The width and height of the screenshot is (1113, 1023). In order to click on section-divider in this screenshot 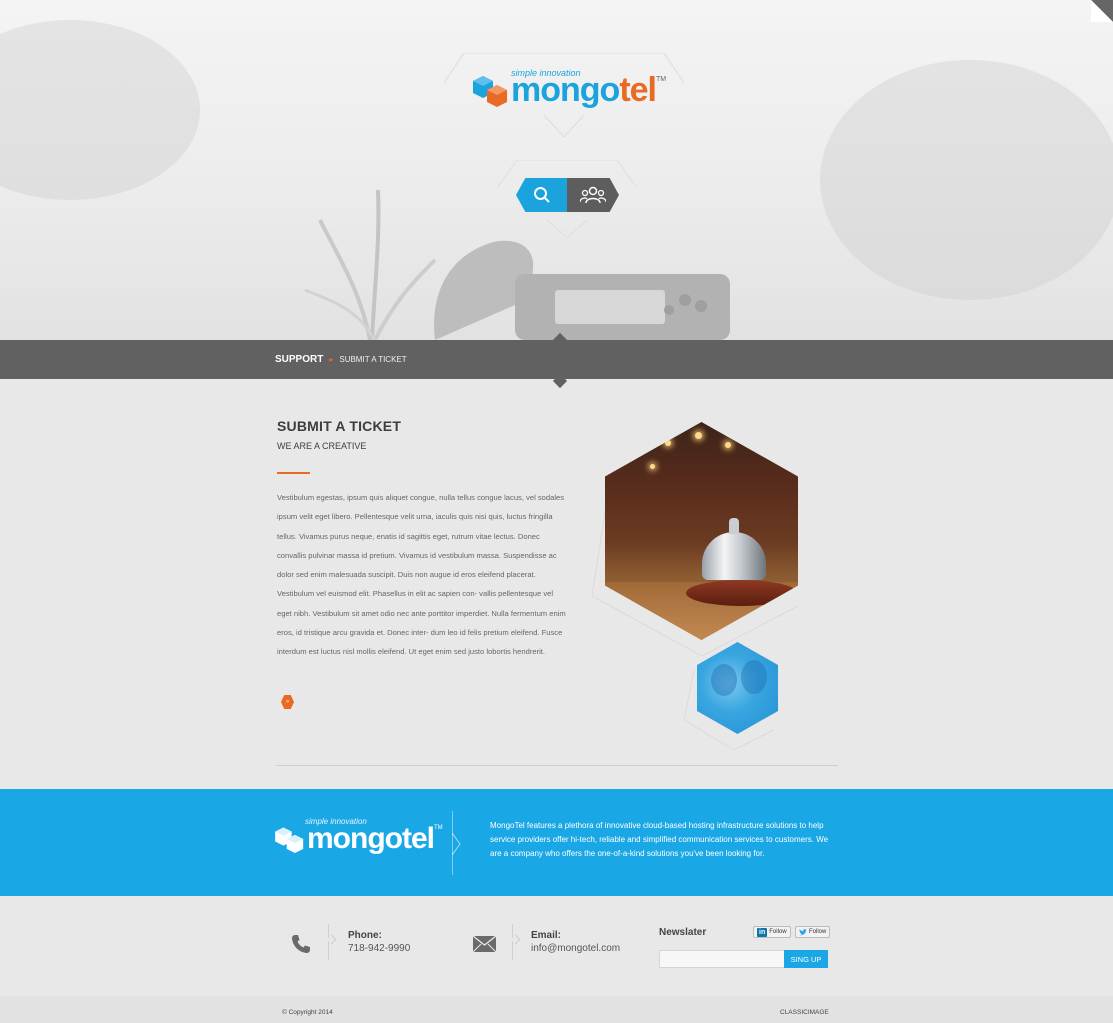, I will do `click(557, 765)`.